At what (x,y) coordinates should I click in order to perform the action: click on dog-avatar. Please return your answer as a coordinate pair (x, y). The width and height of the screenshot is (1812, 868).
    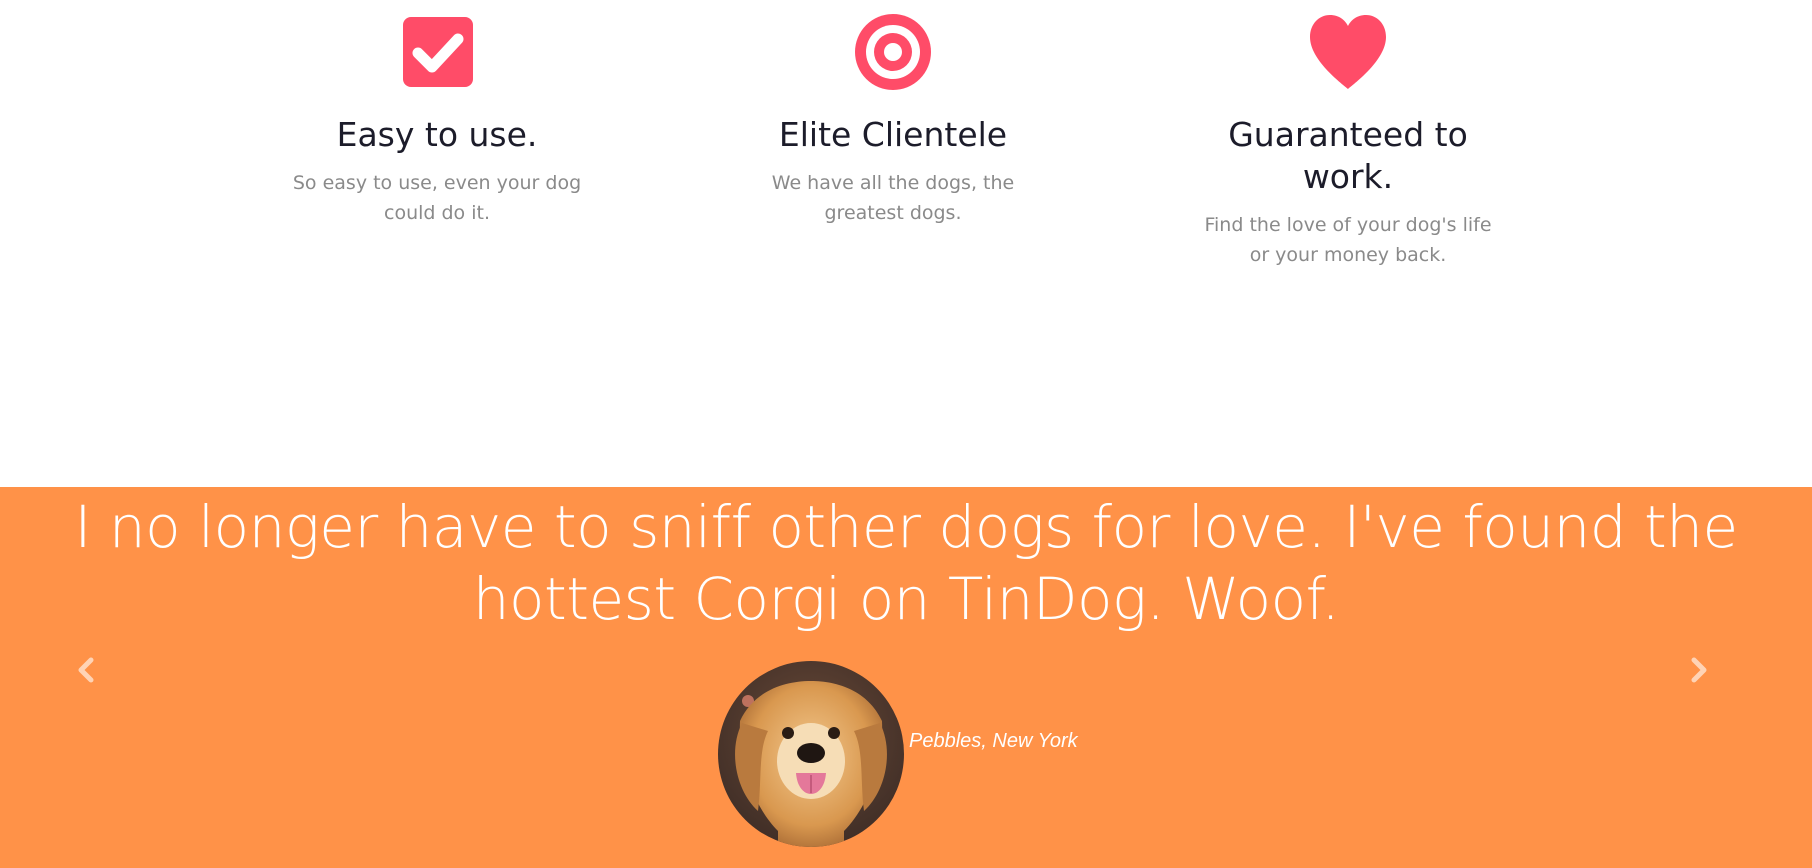
    Looking at the image, I should click on (811, 754).